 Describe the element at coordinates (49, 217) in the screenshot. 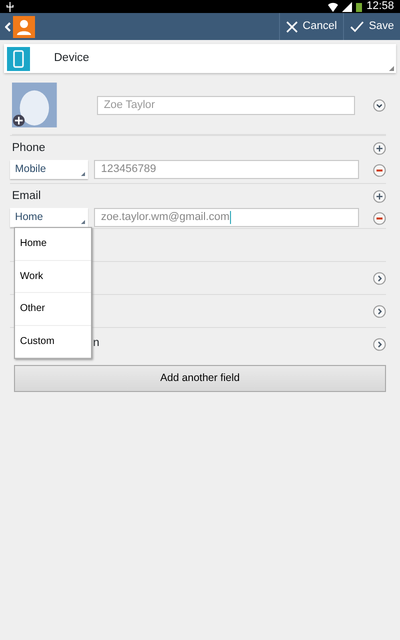

I see `type-dropdown: Home` at that location.